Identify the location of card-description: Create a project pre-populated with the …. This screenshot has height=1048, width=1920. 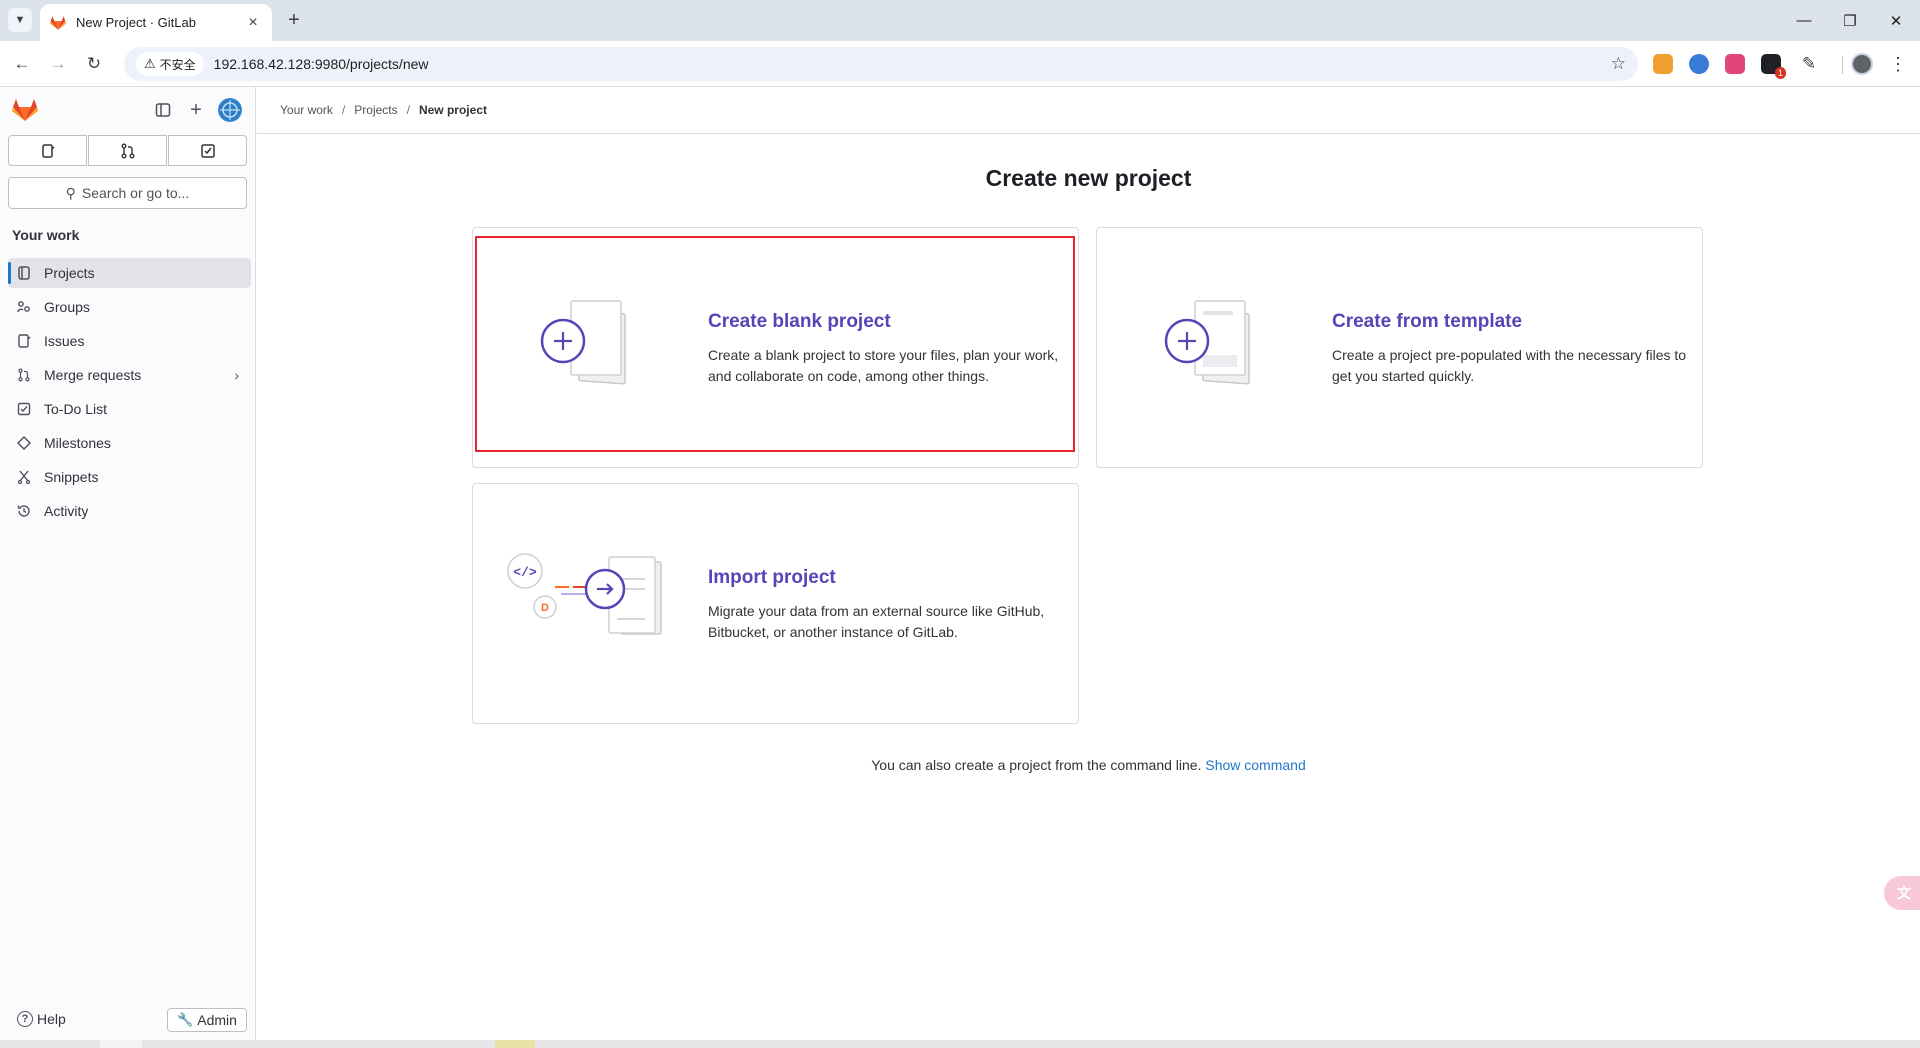
(1509, 365).